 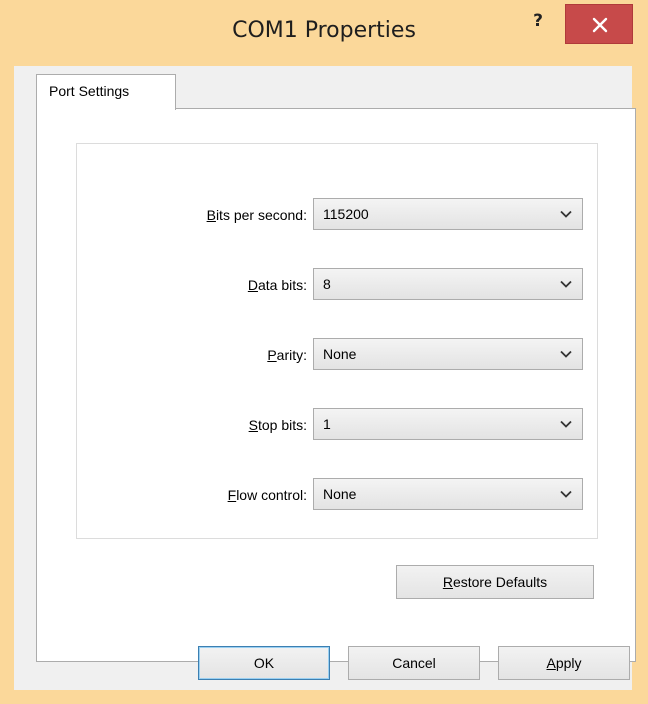 I want to click on stop-bits-value: 1, so click(x=327, y=424).